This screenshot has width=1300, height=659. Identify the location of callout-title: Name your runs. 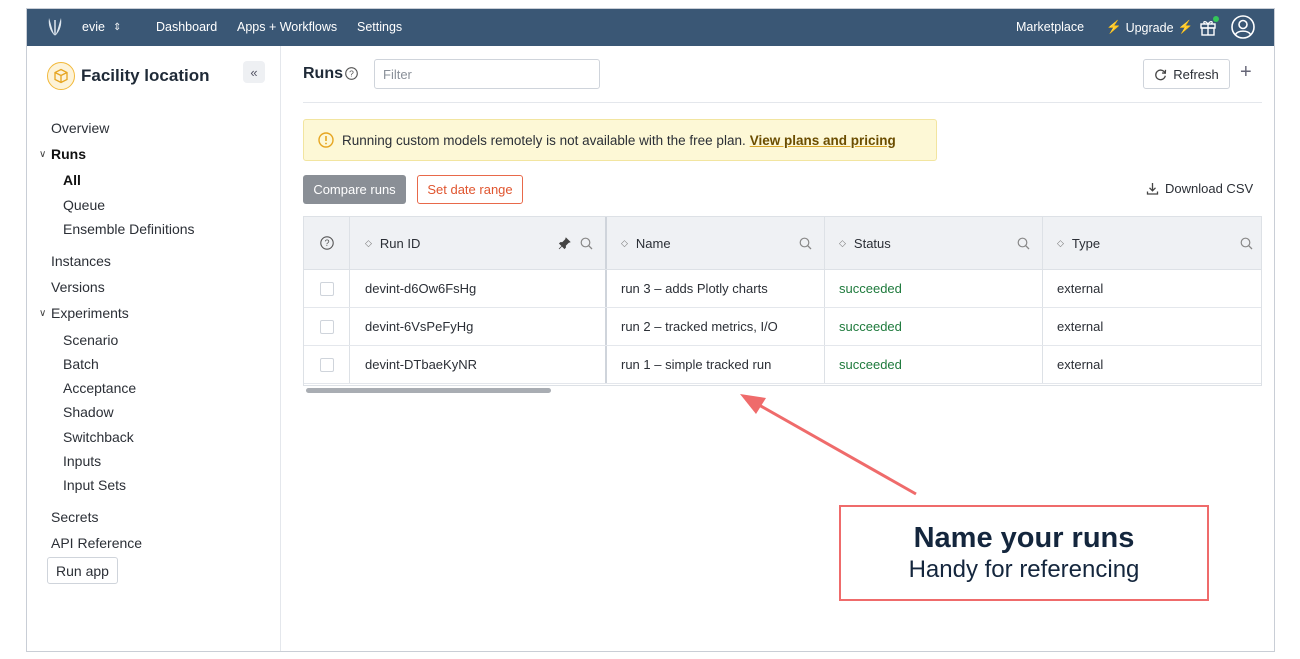
(1024, 538).